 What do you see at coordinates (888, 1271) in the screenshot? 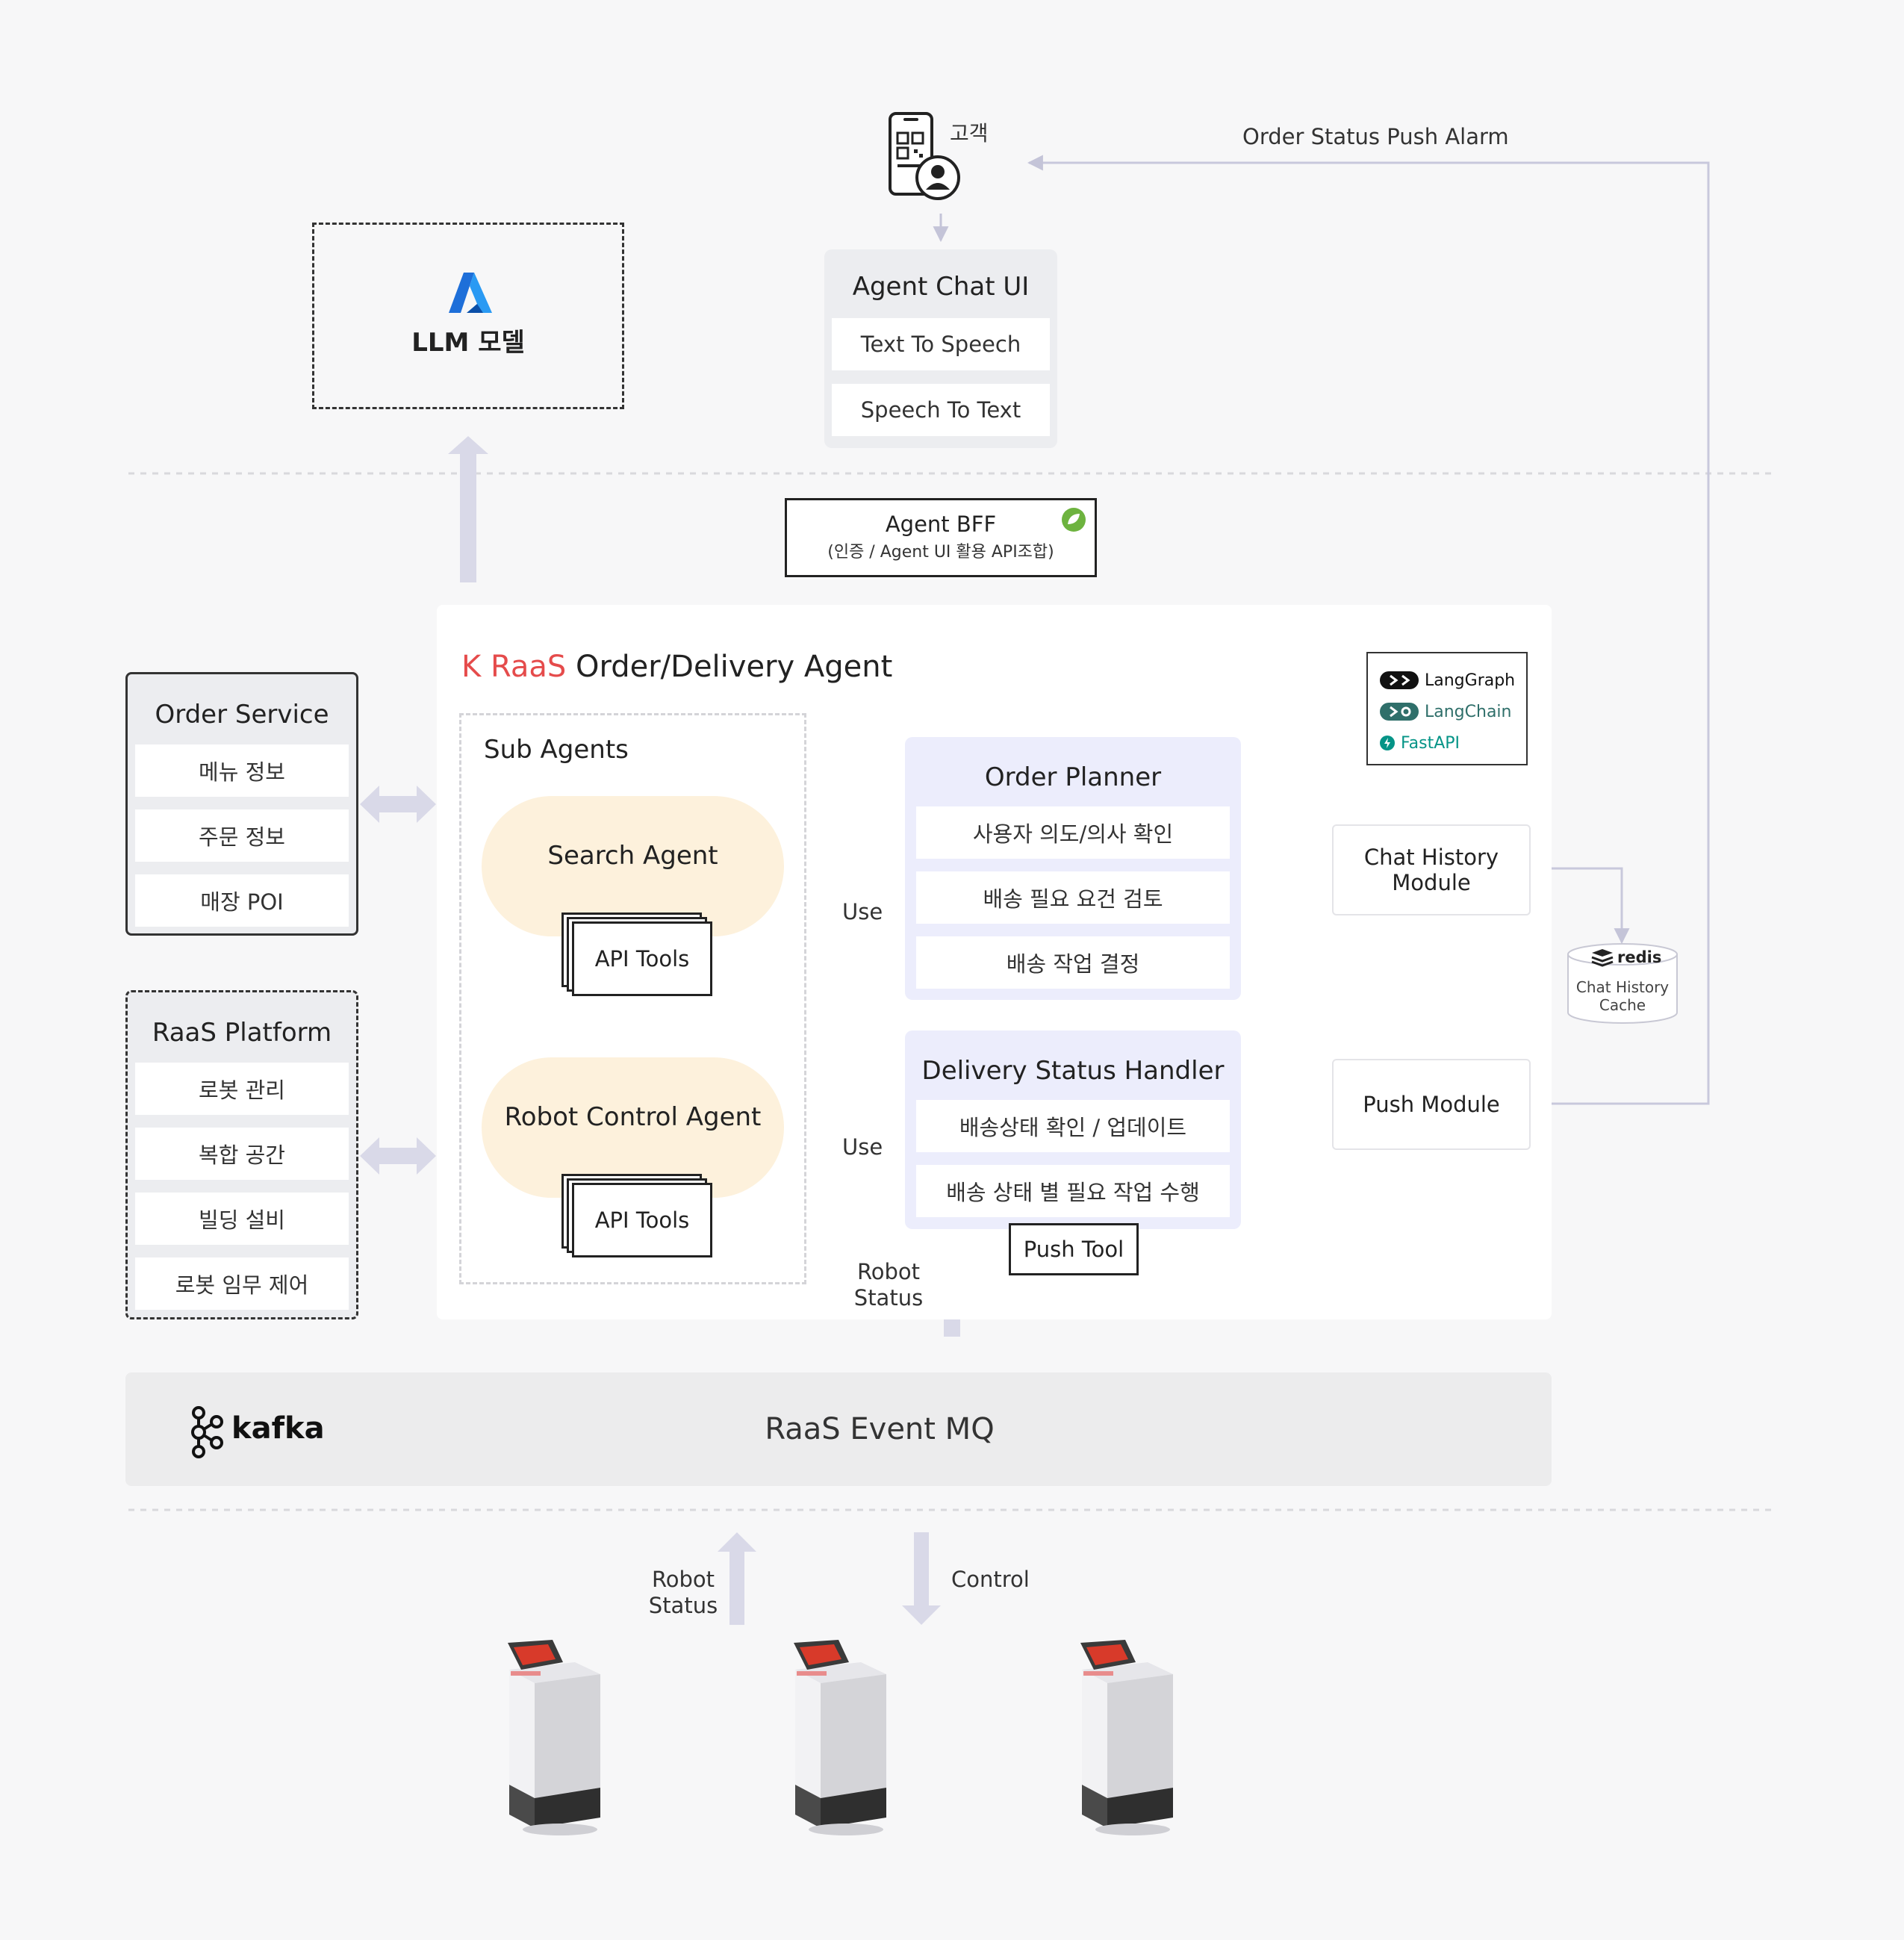
I see `robot-status-mid-line1: Robot` at bounding box center [888, 1271].